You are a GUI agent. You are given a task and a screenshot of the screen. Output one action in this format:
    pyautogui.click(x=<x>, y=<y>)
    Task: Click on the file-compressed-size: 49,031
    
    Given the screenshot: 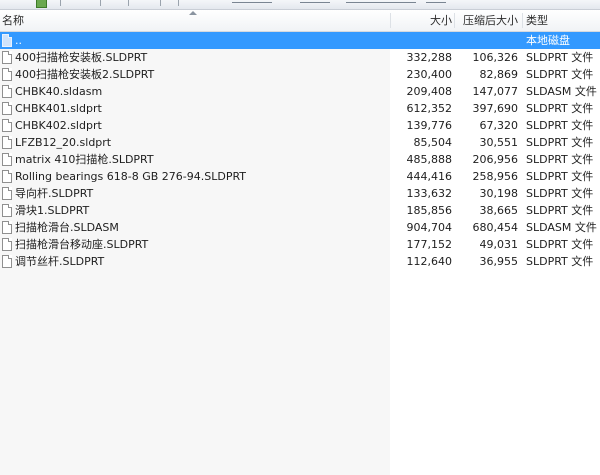 What is the action you would take?
    pyautogui.click(x=499, y=244)
    